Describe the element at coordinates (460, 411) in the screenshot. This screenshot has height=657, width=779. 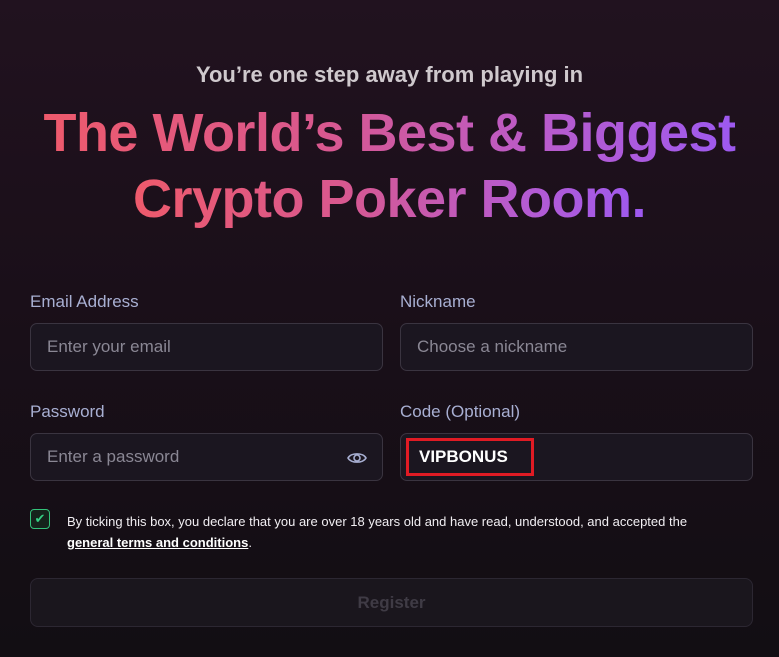
I see `code-label: Code (Optional)` at that location.